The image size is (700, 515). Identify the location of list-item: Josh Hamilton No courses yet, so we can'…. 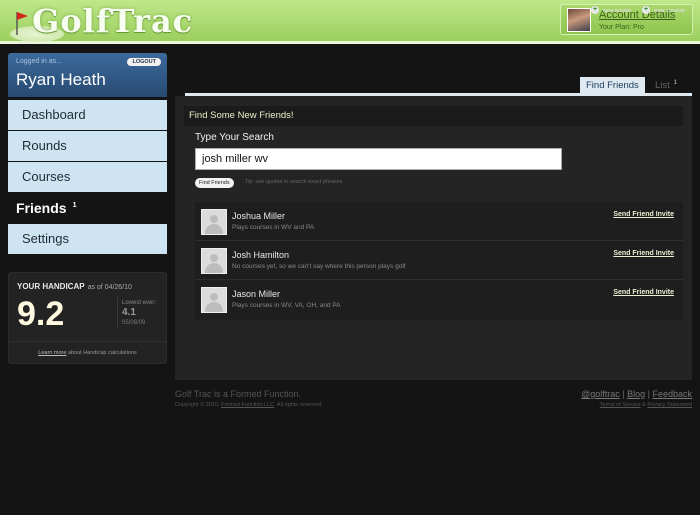
(439, 260).